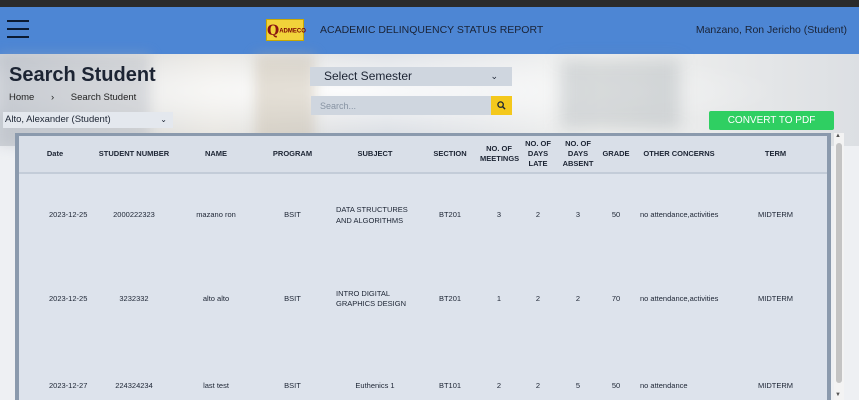  What do you see at coordinates (838, 136) in the screenshot?
I see `scroll-up-icon: ▲` at bounding box center [838, 136].